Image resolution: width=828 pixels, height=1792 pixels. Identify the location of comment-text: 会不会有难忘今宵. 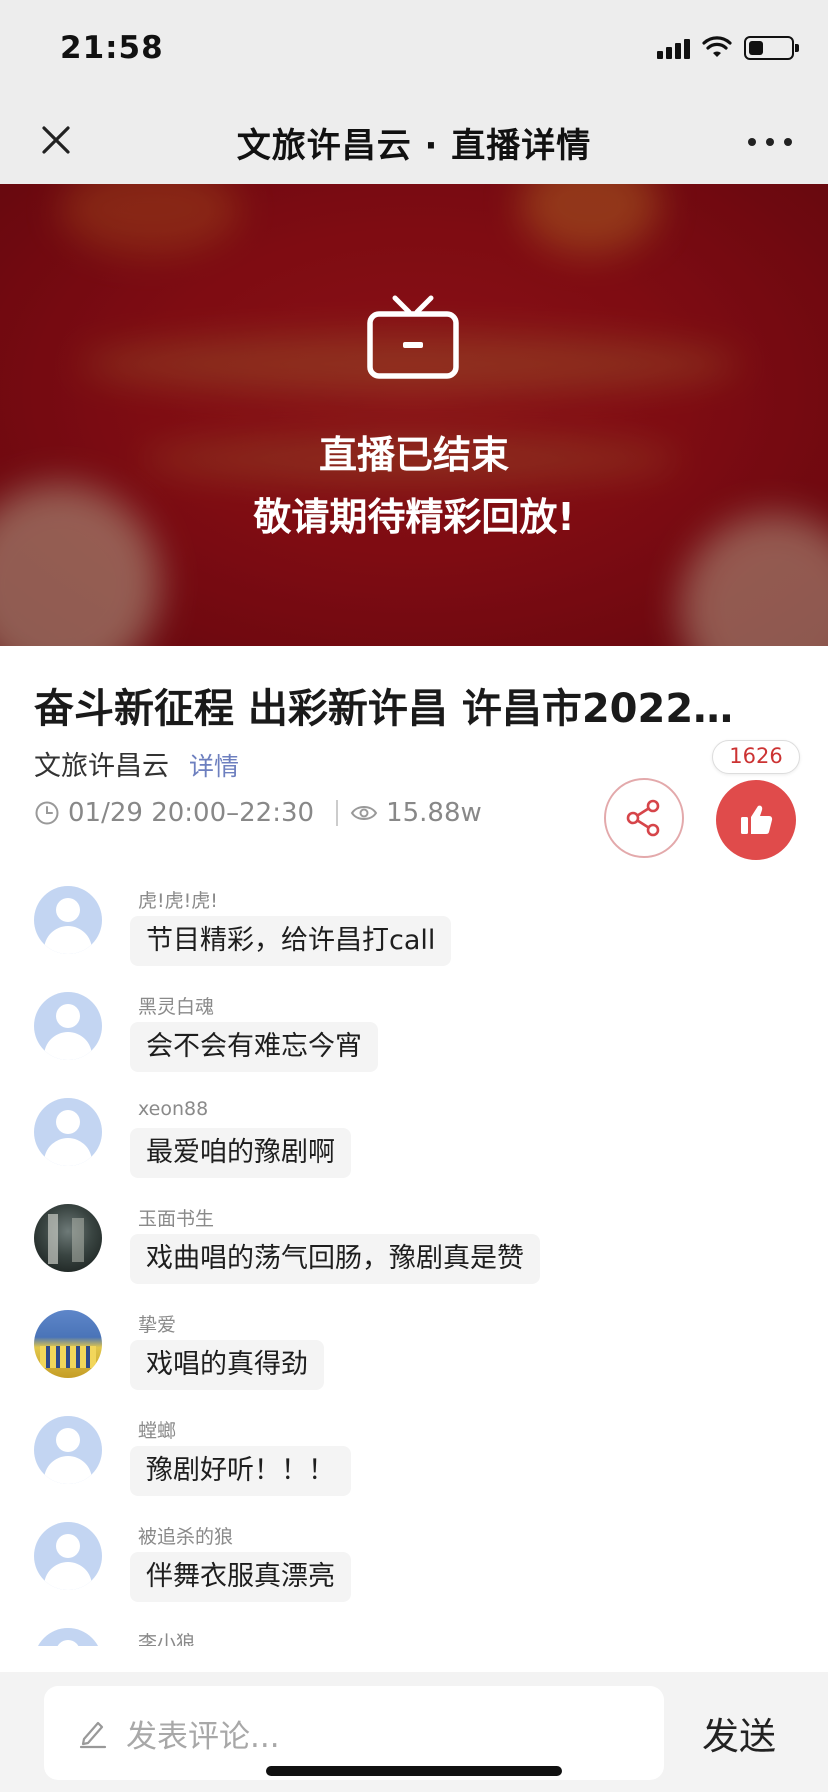
(254, 1047).